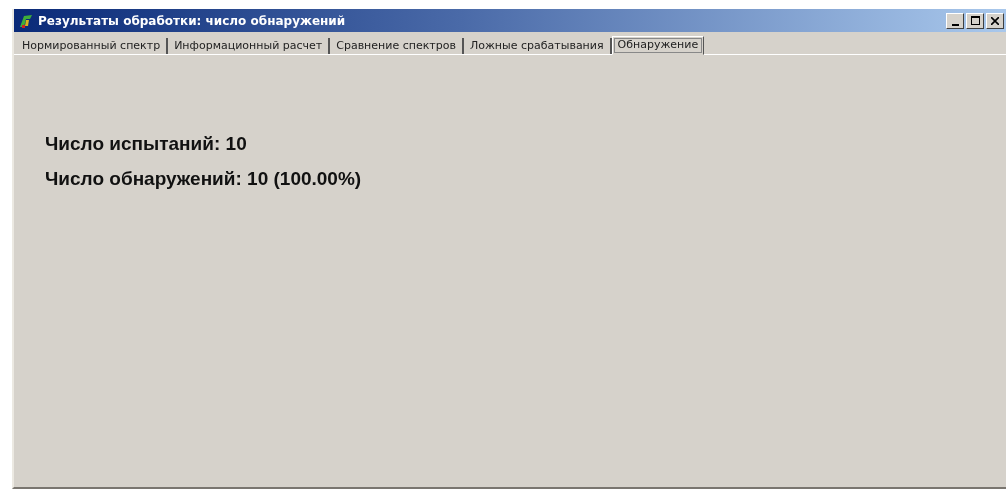 This screenshot has height=491, width=1006. What do you see at coordinates (26, 20) in the screenshot?
I see `app-icon` at bounding box center [26, 20].